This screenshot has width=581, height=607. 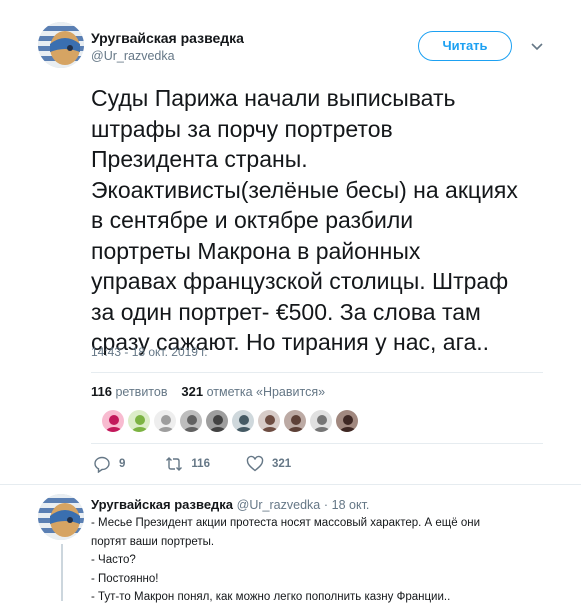 What do you see at coordinates (61, 517) in the screenshot?
I see `reply-author-avatar` at bounding box center [61, 517].